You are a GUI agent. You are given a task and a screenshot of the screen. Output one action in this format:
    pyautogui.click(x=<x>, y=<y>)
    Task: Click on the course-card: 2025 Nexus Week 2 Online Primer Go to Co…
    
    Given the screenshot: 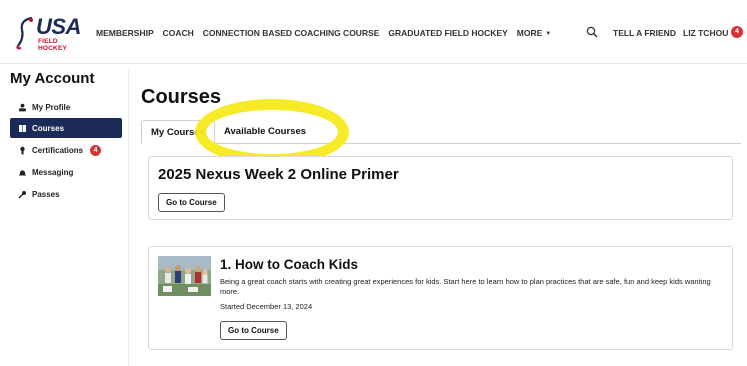 What is the action you would take?
    pyautogui.click(x=440, y=188)
    